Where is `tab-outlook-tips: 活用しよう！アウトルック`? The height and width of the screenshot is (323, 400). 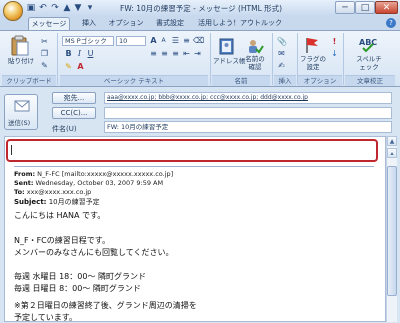
tab-outlook-tips: 活用しよう！アウトルック is located at coordinates (240, 23).